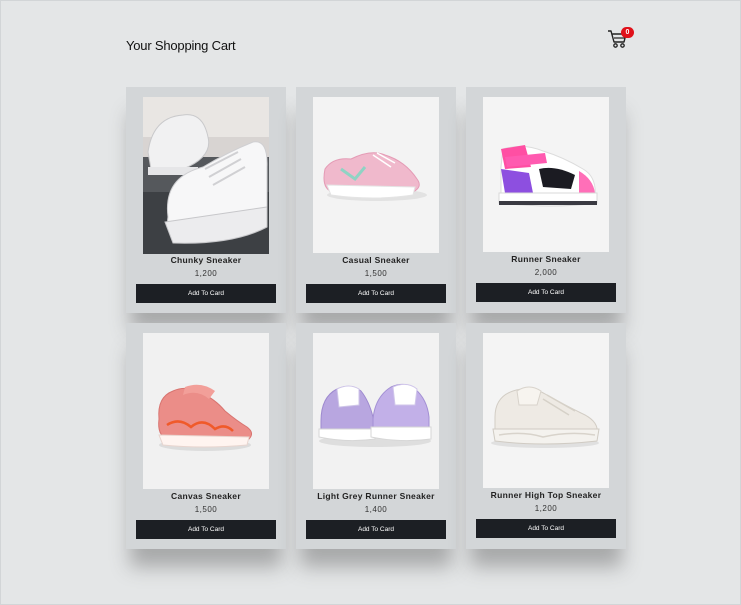 The image size is (741, 605). I want to click on cream-runner-sneaker-image, so click(546, 410).